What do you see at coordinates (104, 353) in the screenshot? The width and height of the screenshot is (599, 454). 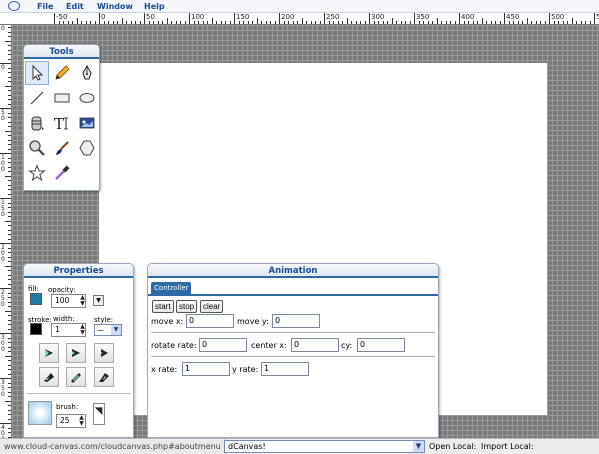 I see `cap-butt-button` at bounding box center [104, 353].